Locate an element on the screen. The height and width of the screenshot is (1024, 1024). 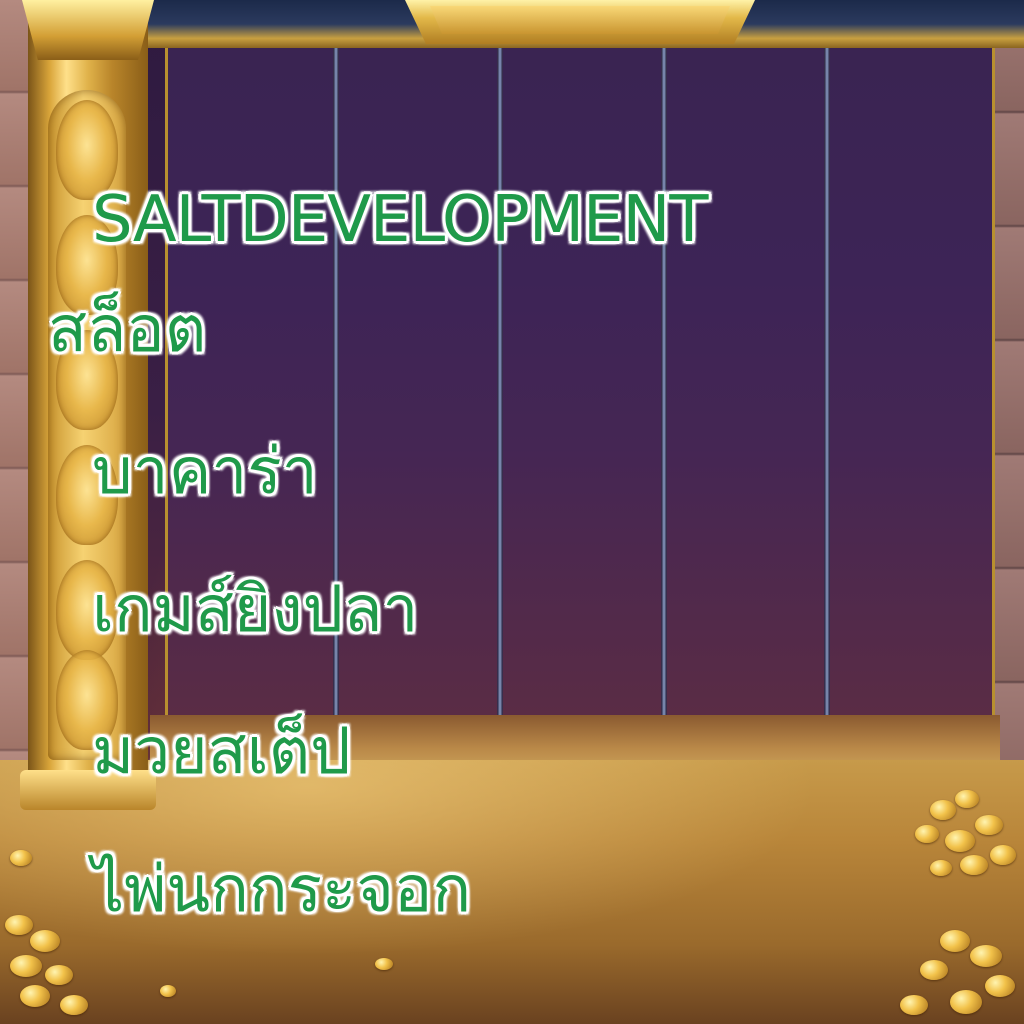
menu-item-saltdevelopment: SALTDEVELOPMENT is located at coordinates (400, 220).